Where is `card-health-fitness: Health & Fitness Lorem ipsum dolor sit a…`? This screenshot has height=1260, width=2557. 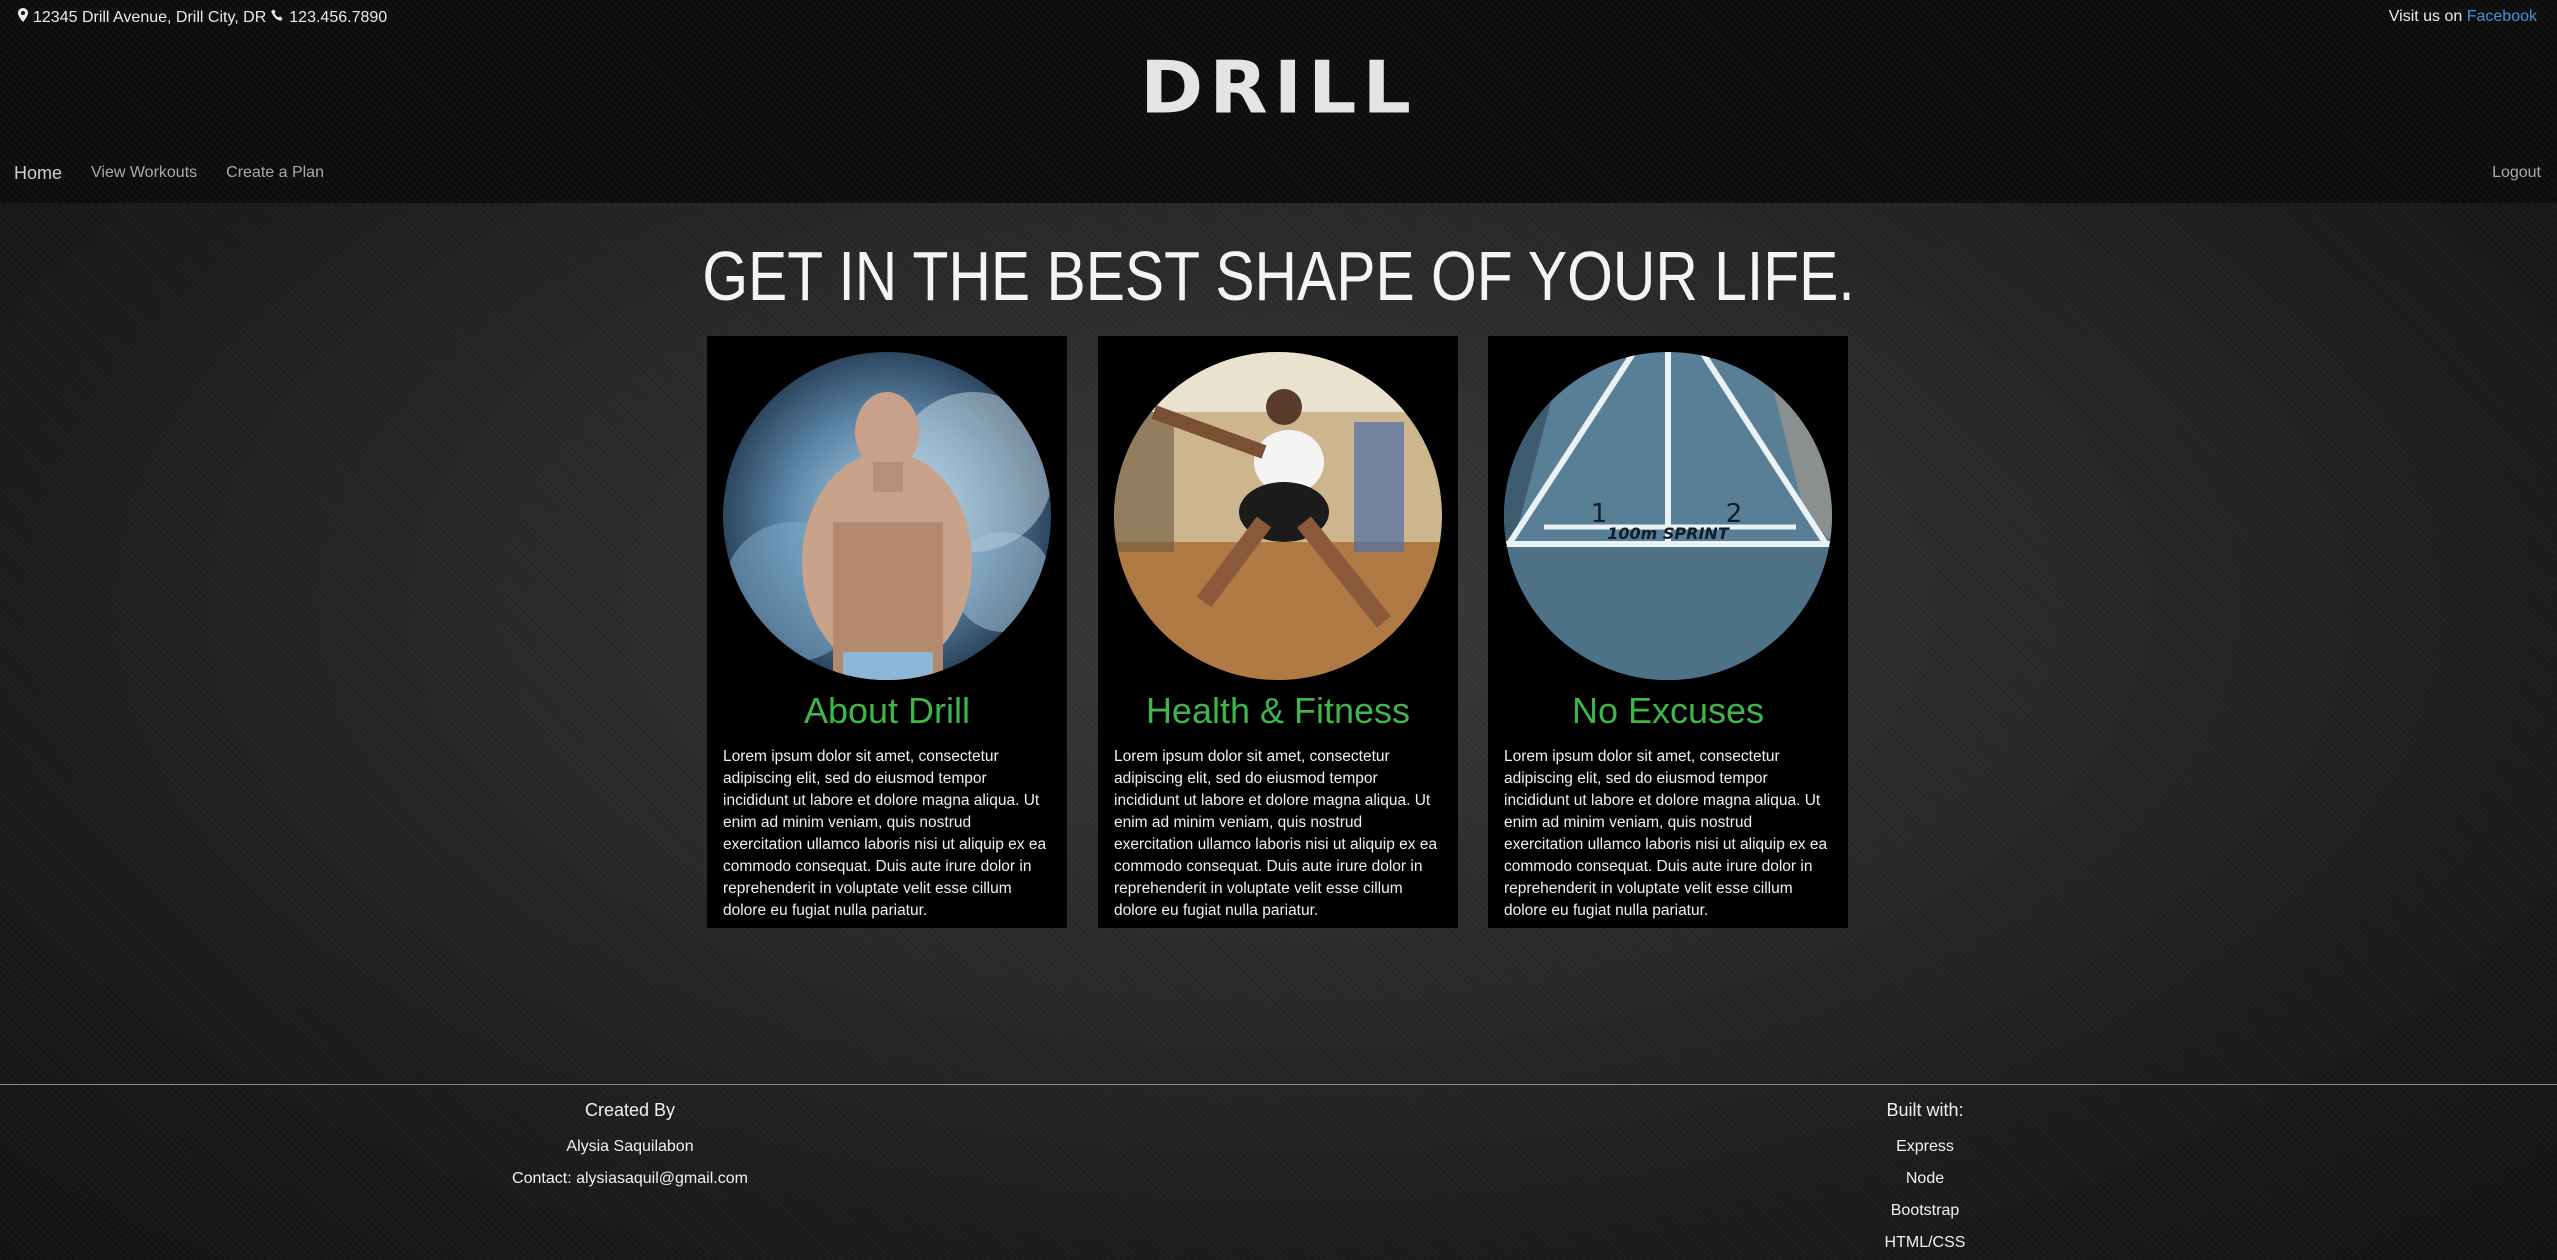 card-health-fitness: Health & Fitness Lorem ipsum dolor sit a… is located at coordinates (1278, 632).